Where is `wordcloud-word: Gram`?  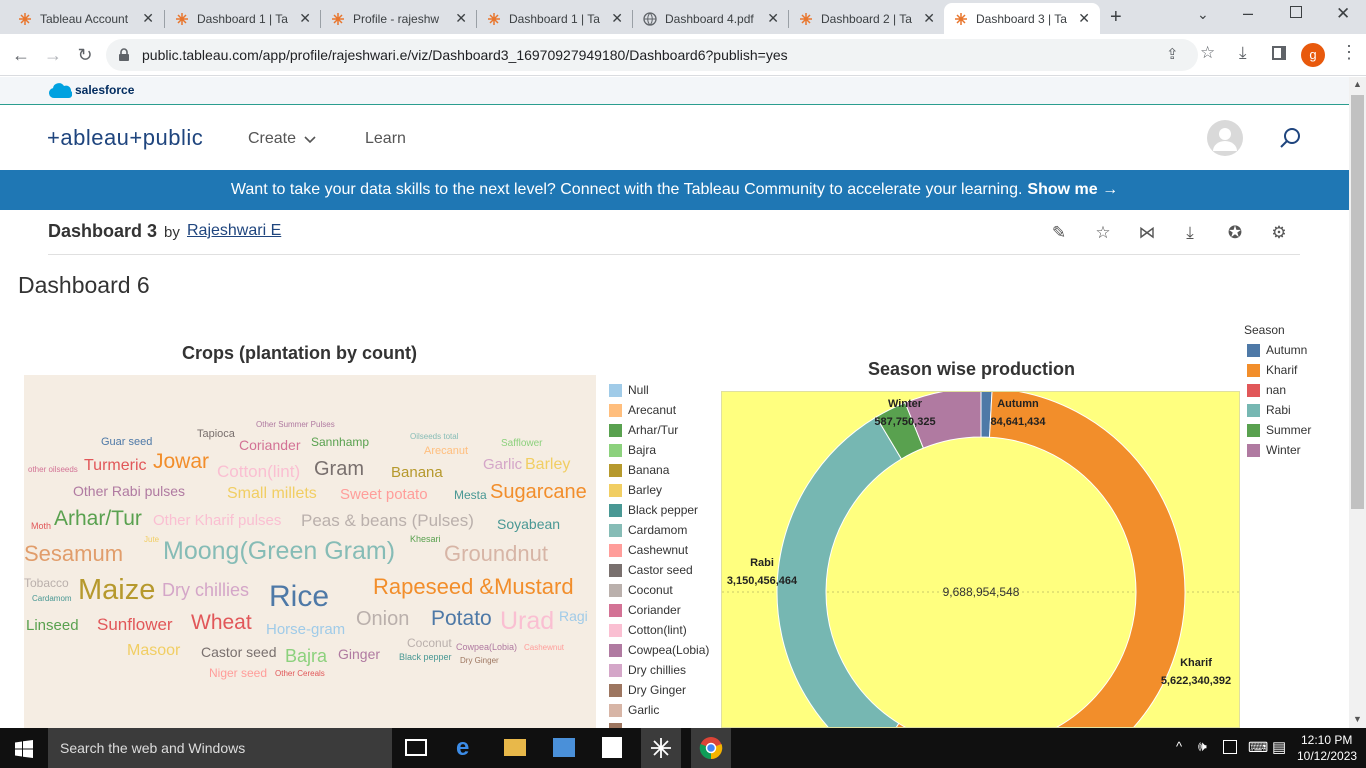
wordcloud-word: Gram is located at coordinates (339, 469).